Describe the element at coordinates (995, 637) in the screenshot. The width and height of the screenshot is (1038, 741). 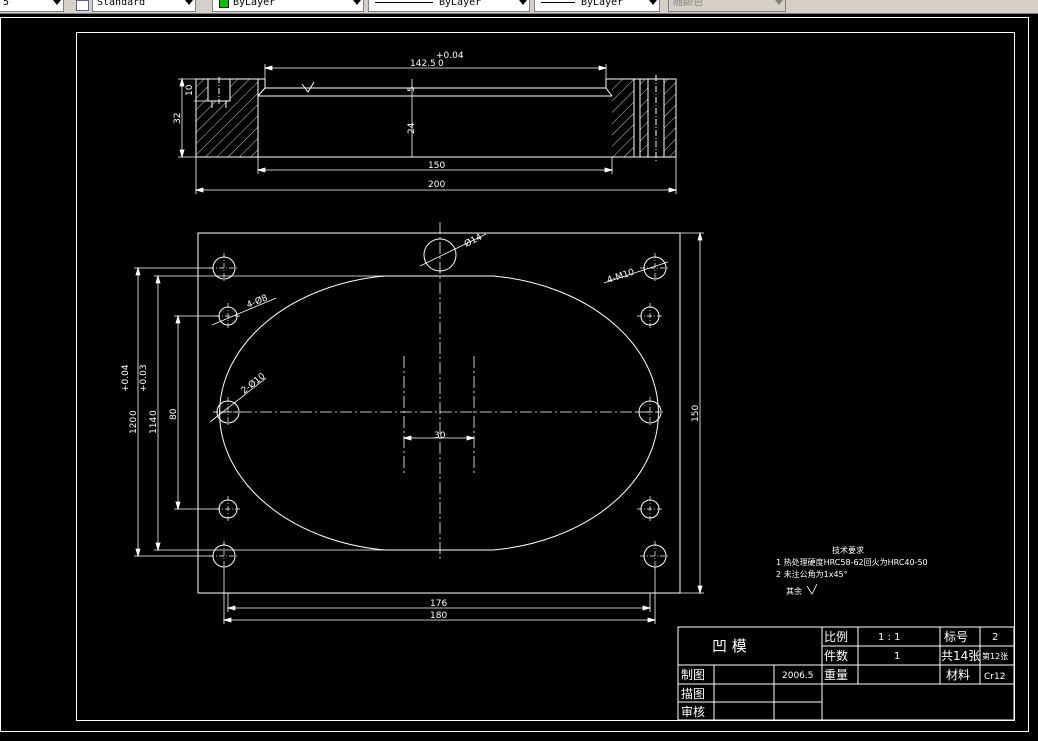
I see `drawing-no: 2` at that location.